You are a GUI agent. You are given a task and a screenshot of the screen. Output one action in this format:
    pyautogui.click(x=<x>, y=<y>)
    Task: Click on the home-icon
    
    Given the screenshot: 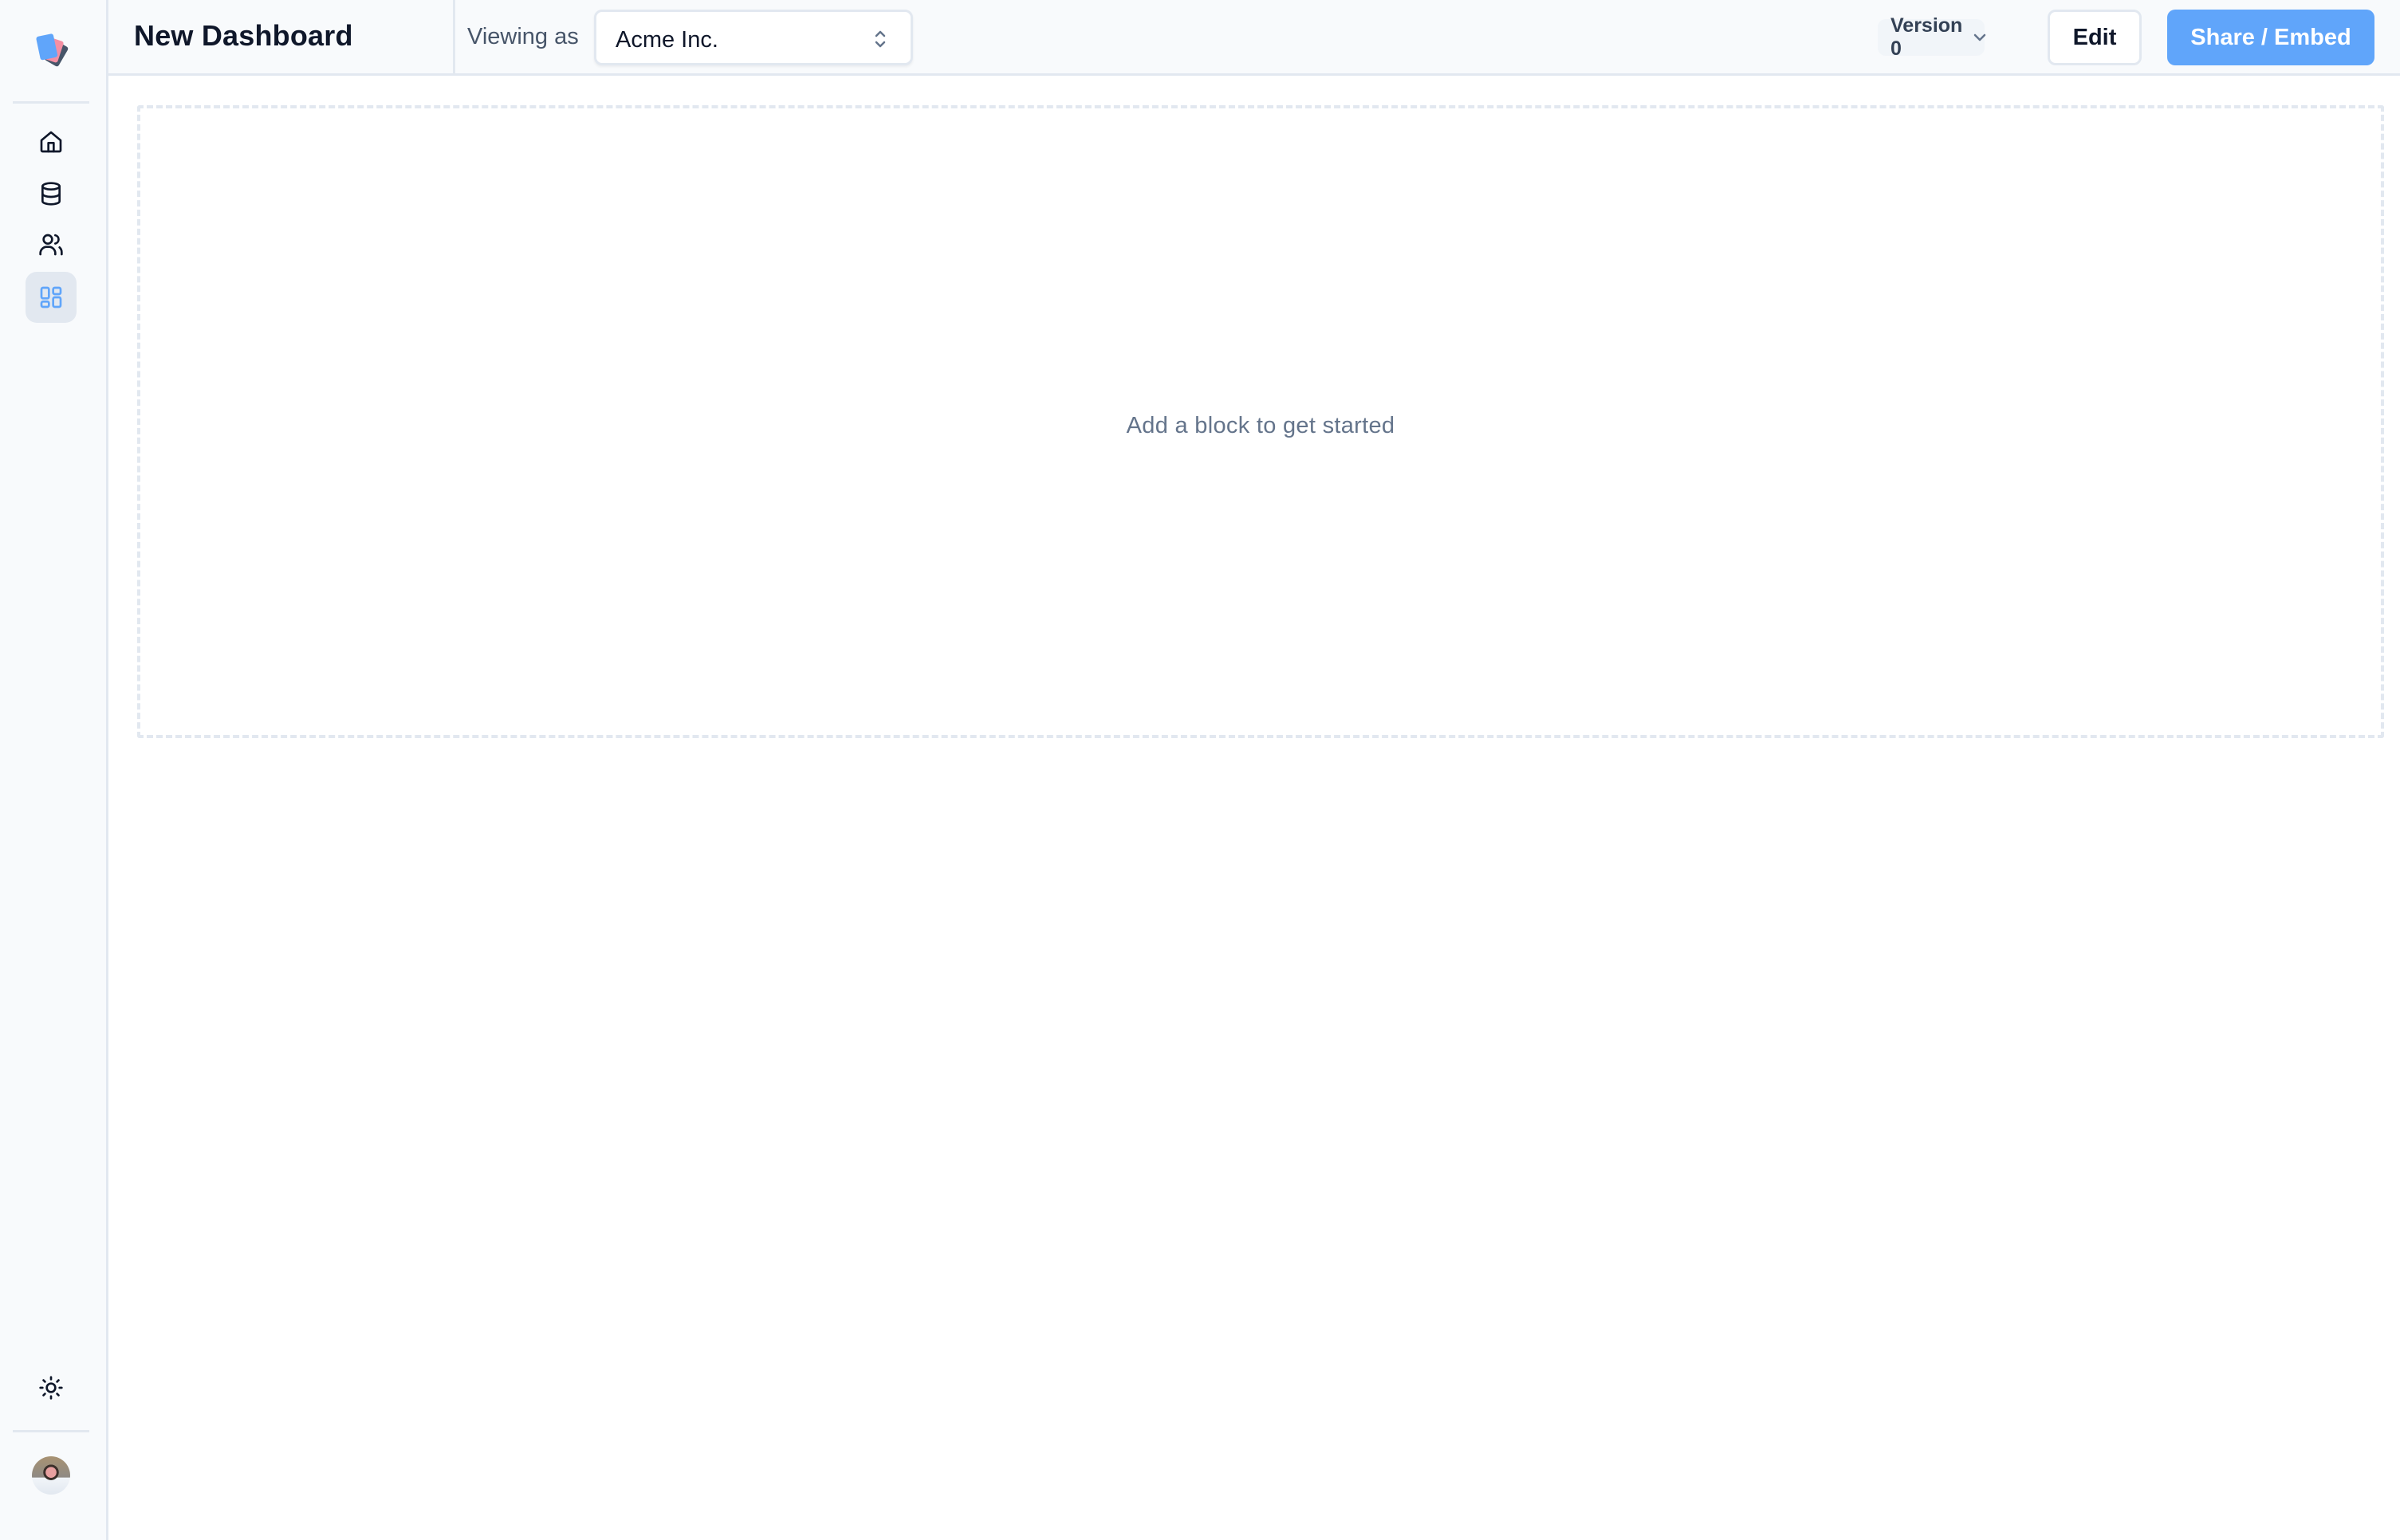 What is the action you would take?
    pyautogui.click(x=51, y=142)
    